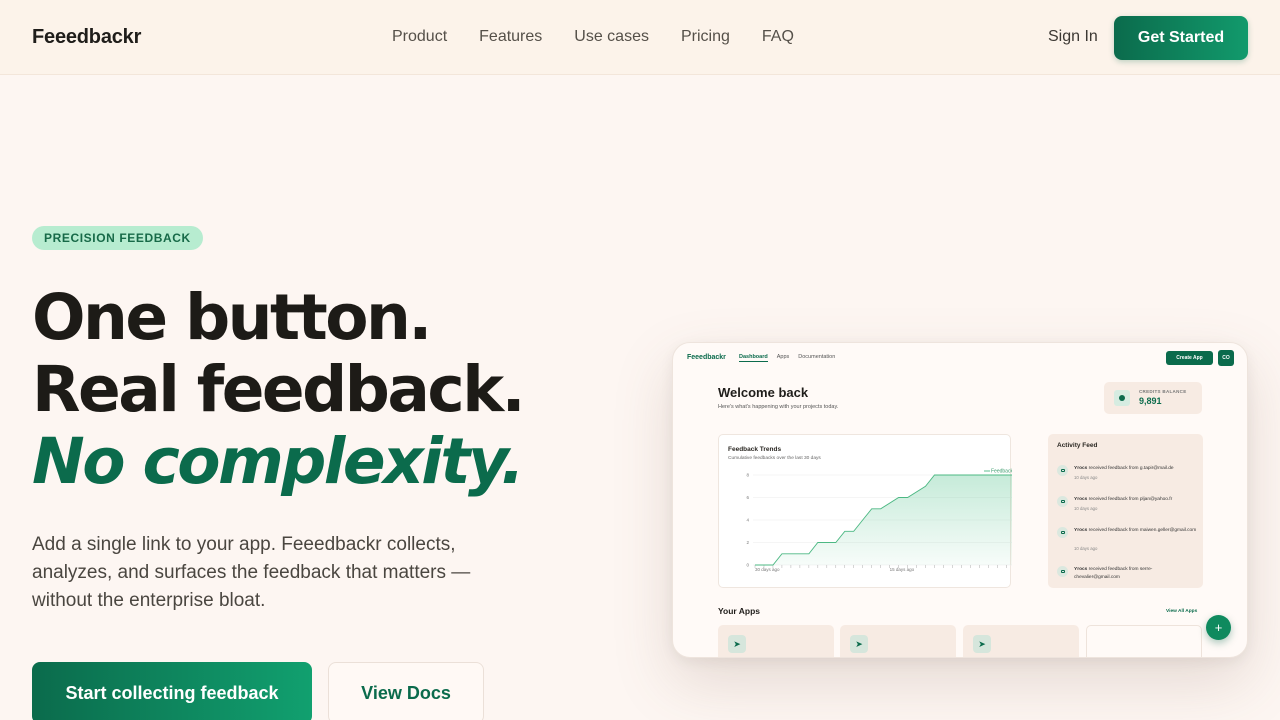  What do you see at coordinates (611, 37) in the screenshot?
I see `nav-link-use-cases: Use cases` at bounding box center [611, 37].